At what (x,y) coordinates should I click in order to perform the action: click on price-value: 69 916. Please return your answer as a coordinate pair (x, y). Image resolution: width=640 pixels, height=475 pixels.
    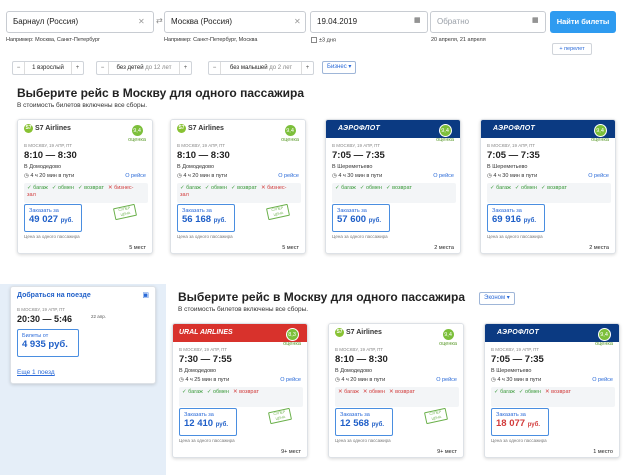
    Looking at the image, I should click on (507, 219).